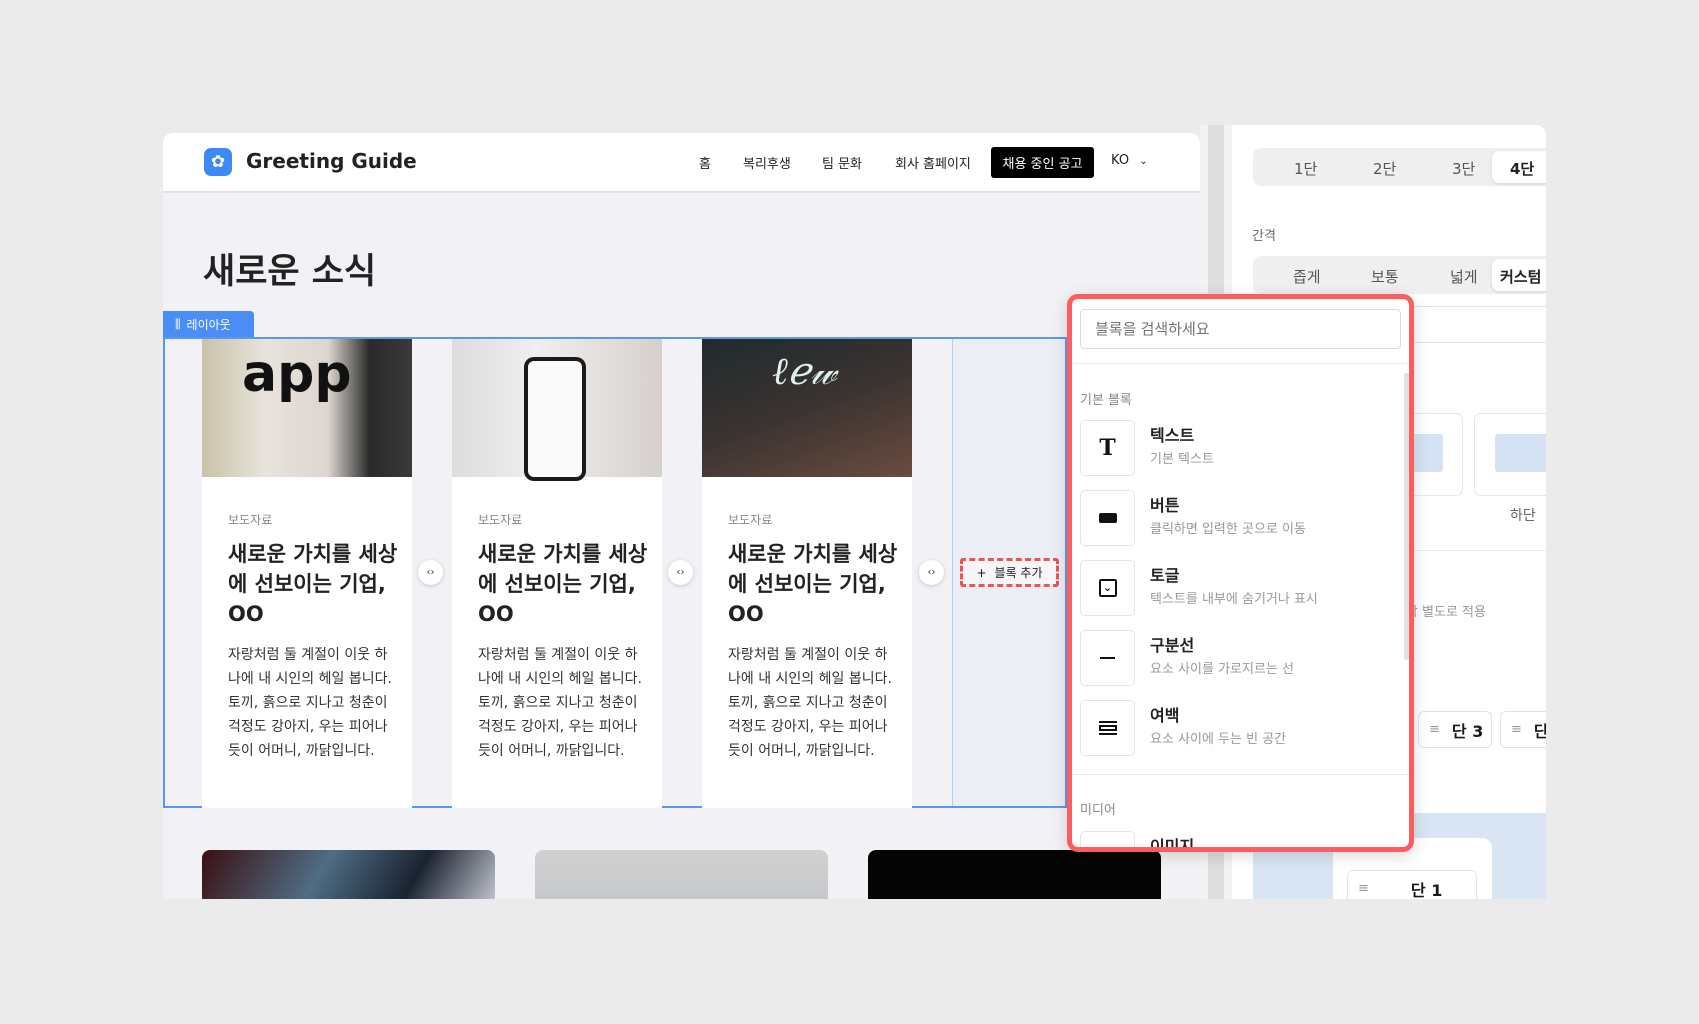 The height and width of the screenshot is (1024, 1699). Describe the element at coordinates (1240, 329) in the screenshot. I see `block-search-input` at that location.